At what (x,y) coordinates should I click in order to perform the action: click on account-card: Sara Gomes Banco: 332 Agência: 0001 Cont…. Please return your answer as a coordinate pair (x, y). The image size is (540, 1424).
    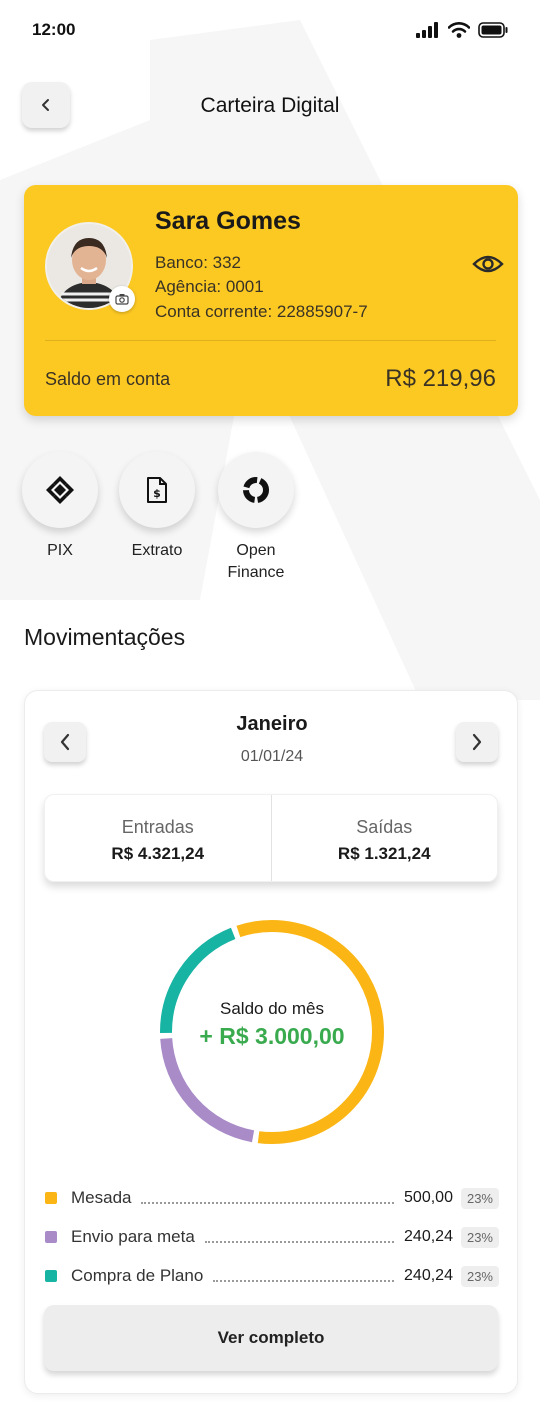
    Looking at the image, I should click on (271, 300).